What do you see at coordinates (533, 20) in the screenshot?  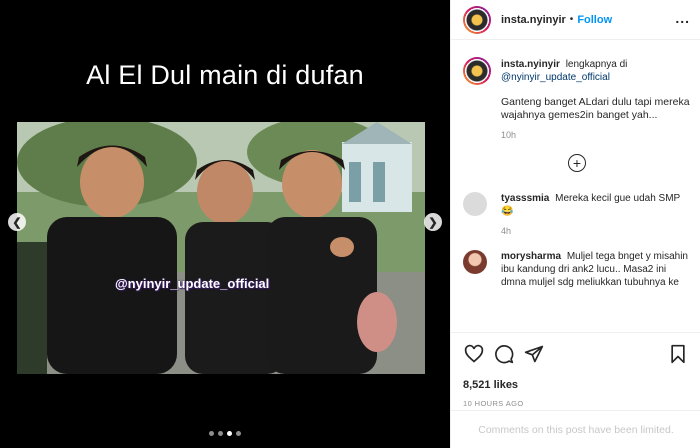 I see `author-username: insta.nyinyir` at bounding box center [533, 20].